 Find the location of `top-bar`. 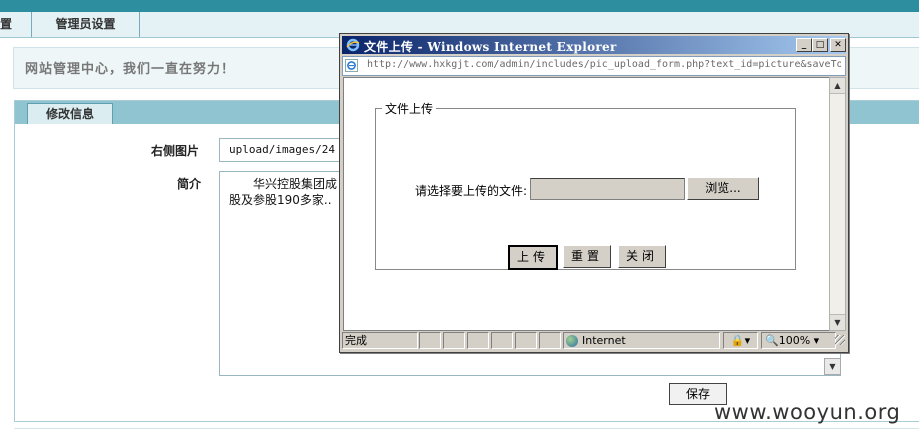

top-bar is located at coordinates (459, 6).